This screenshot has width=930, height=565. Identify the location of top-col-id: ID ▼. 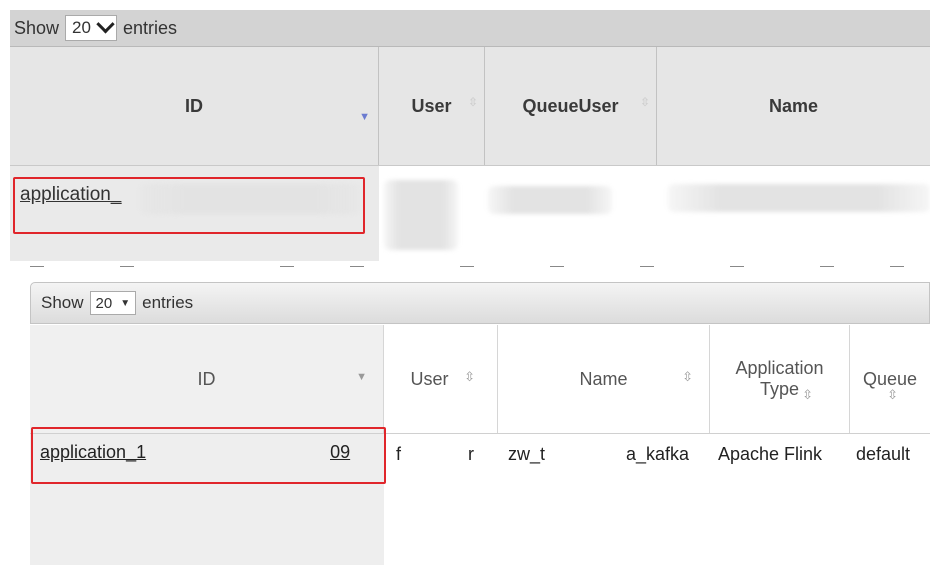
(194, 106).